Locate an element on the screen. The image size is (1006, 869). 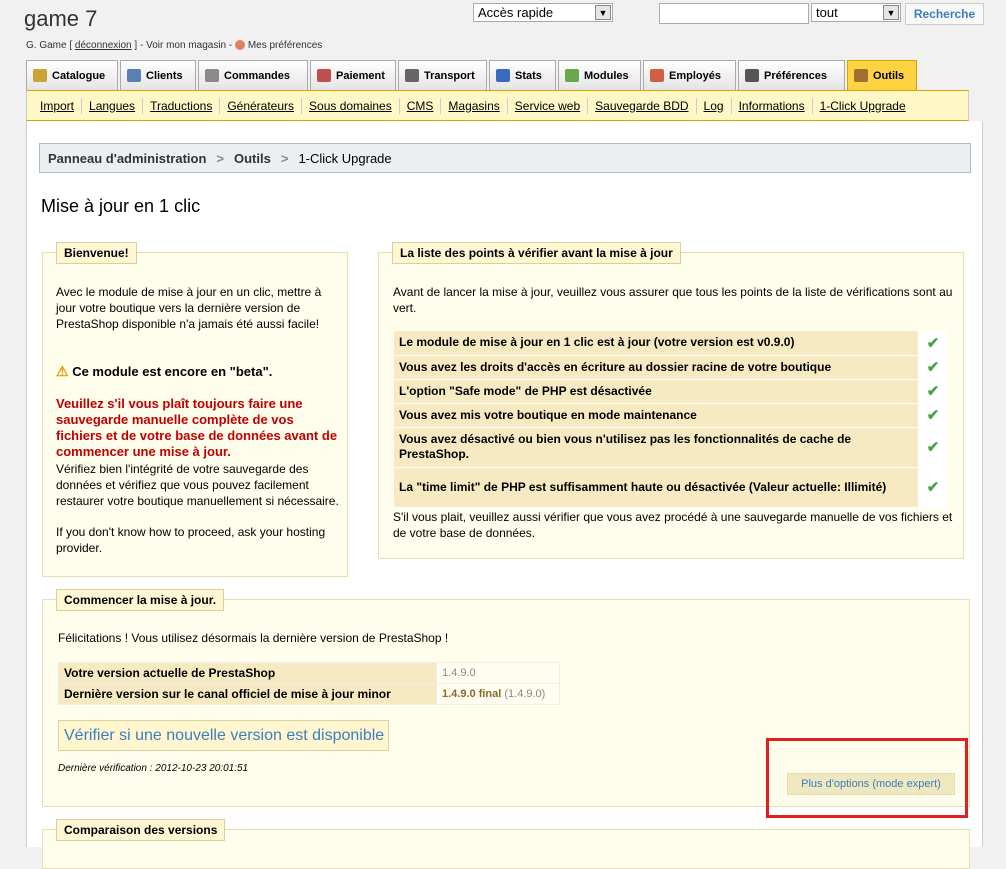
subnav-import: Import is located at coordinates (58, 105).